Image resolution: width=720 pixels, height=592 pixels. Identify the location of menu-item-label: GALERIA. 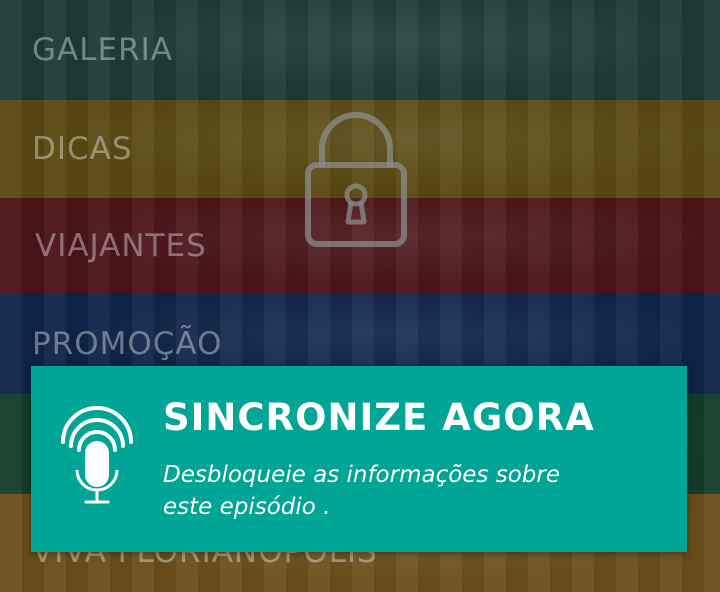
(102, 50).